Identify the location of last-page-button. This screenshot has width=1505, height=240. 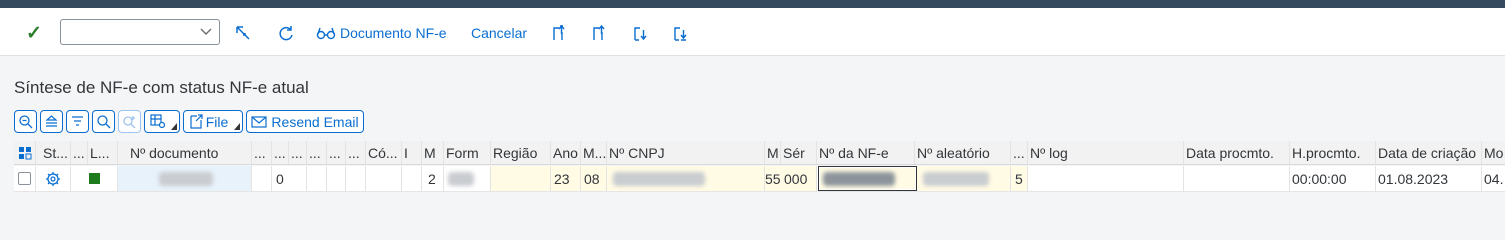
(680, 33).